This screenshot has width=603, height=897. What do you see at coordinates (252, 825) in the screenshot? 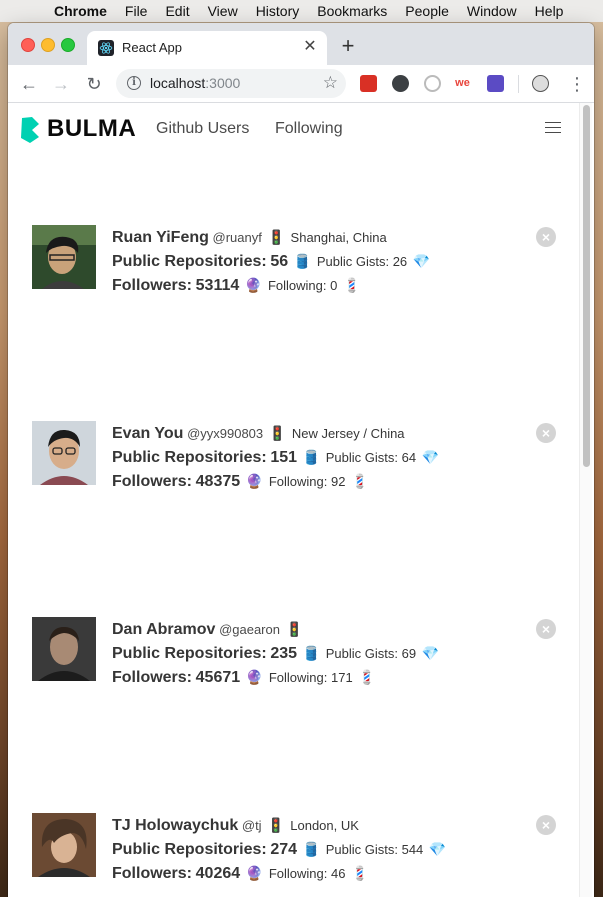
I see `user-handle: @tj` at bounding box center [252, 825].